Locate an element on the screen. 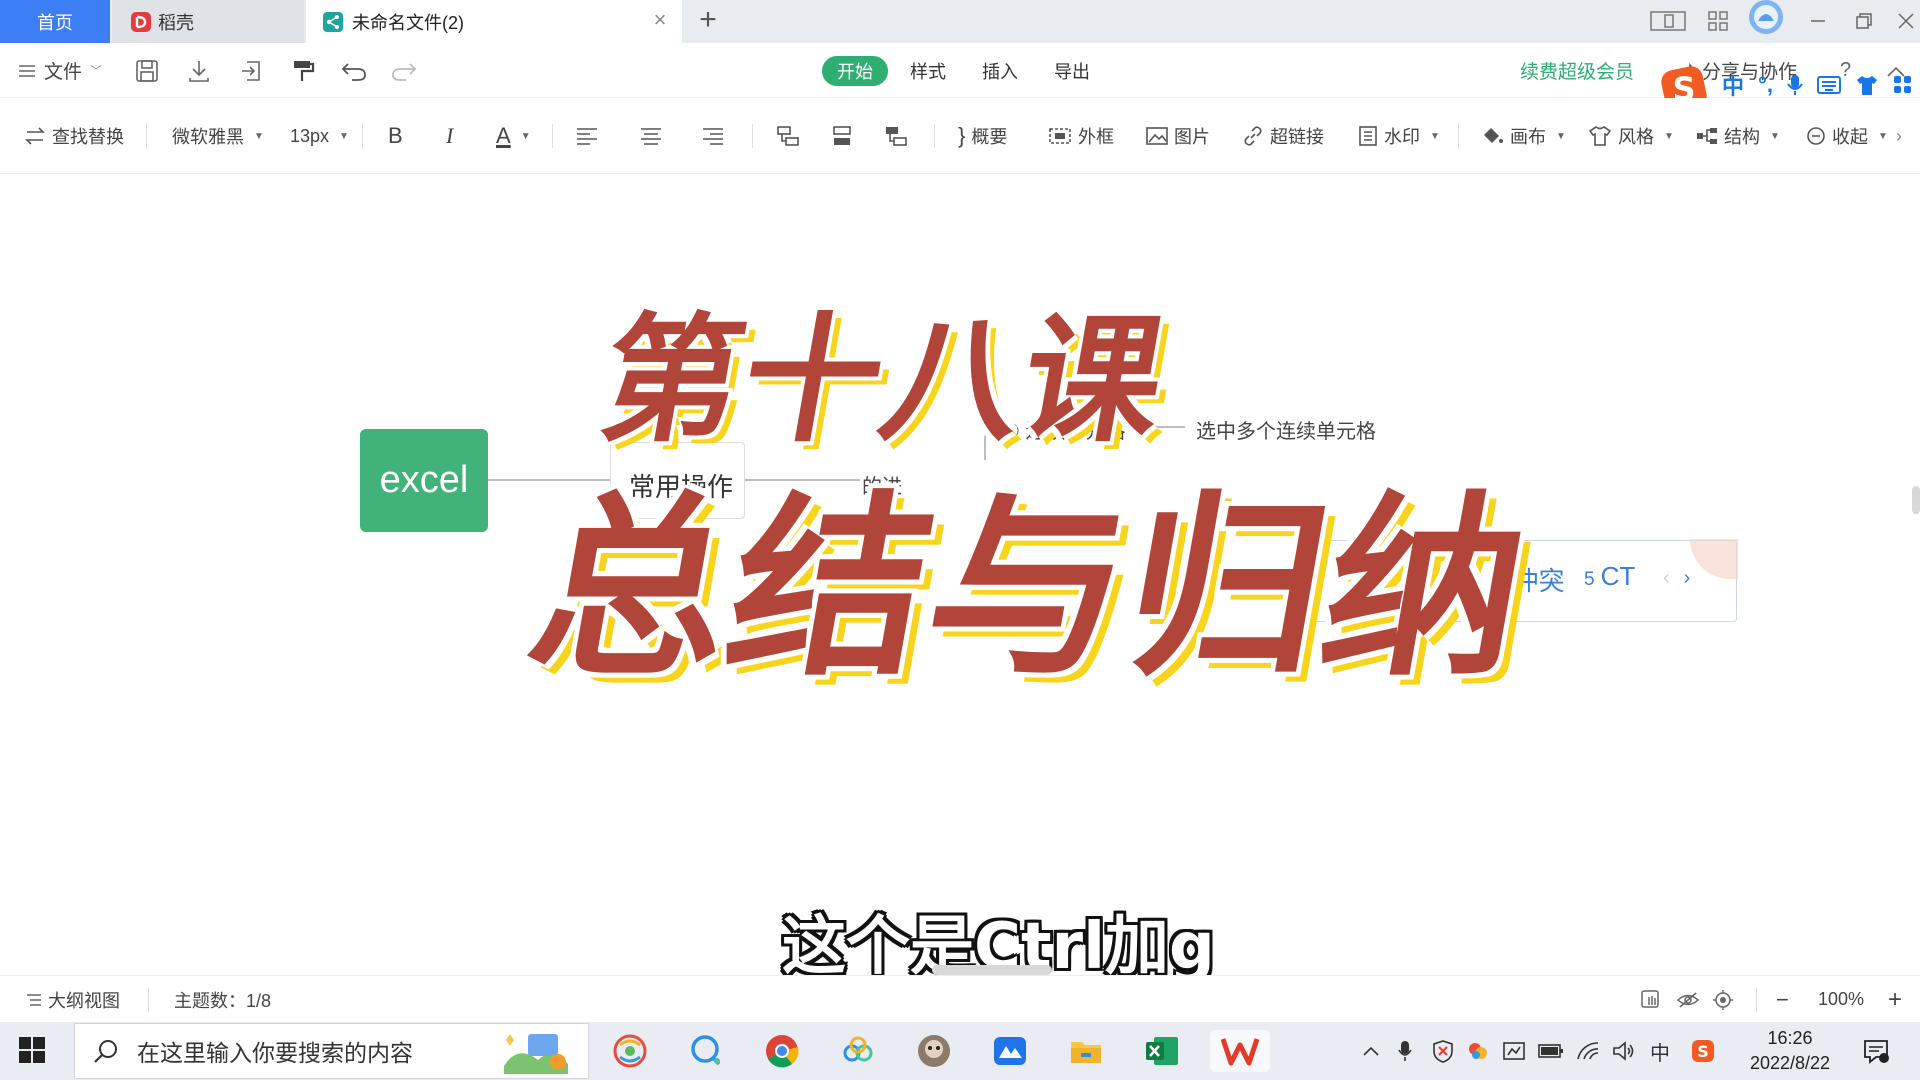  horizontal-scrollbar is located at coordinates (992, 970).